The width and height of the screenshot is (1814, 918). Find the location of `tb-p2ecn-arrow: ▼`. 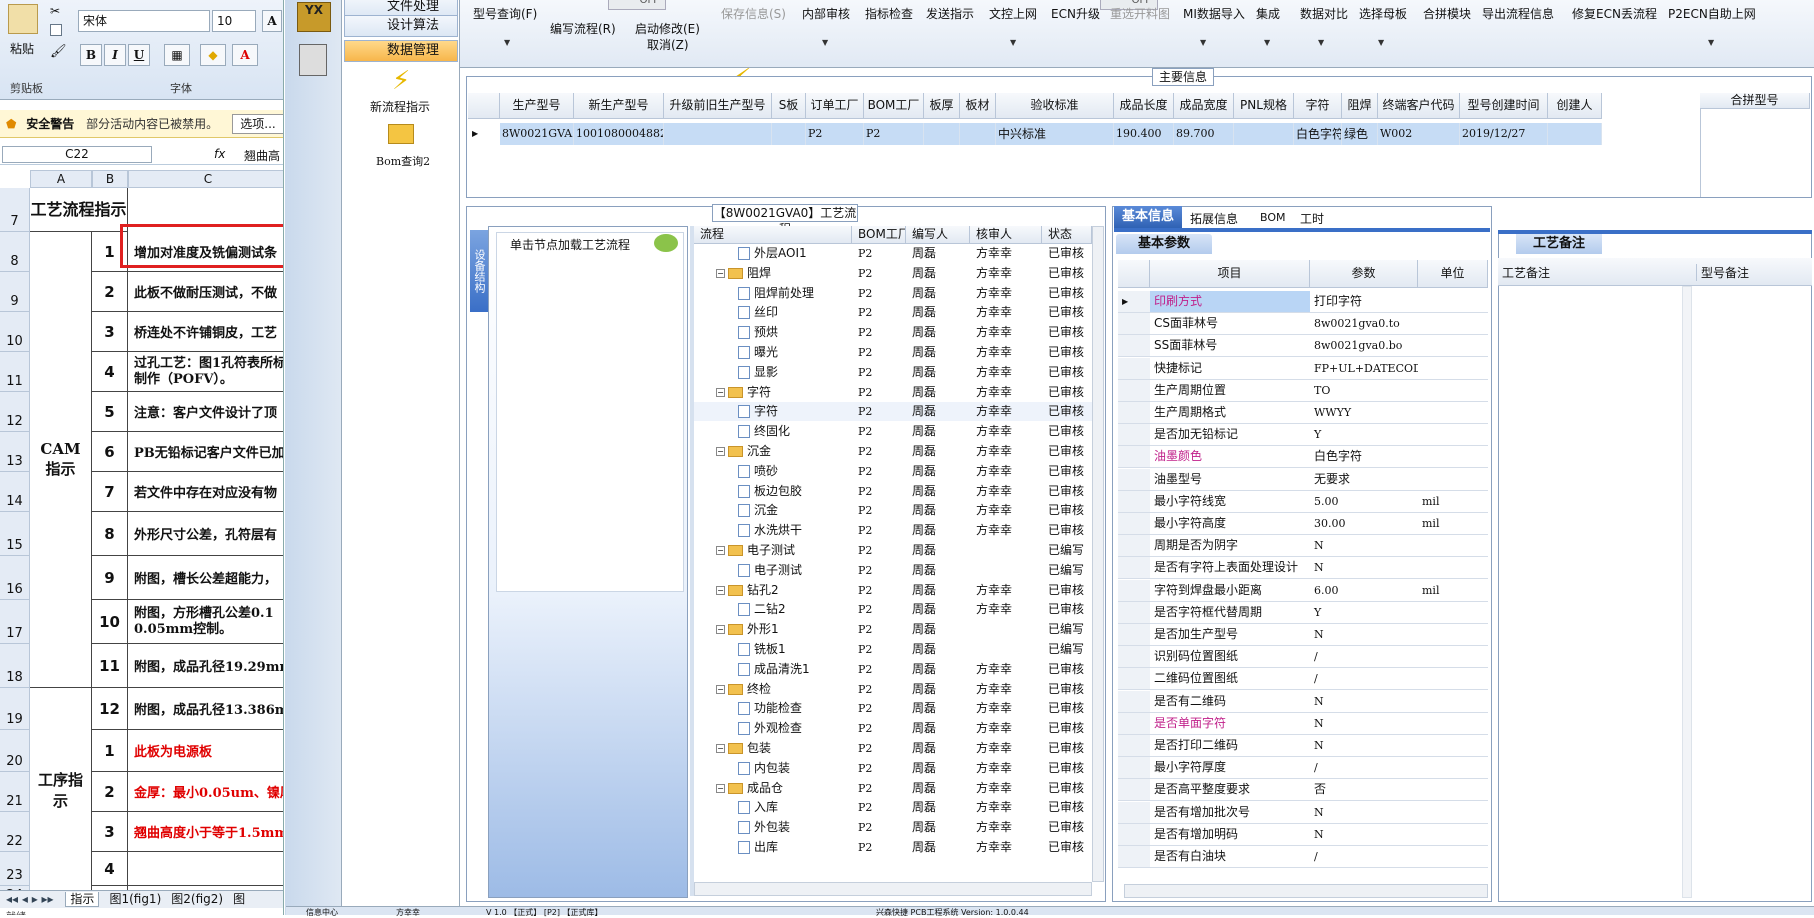

tb-p2ecn-arrow: ▼ is located at coordinates (1711, 42).